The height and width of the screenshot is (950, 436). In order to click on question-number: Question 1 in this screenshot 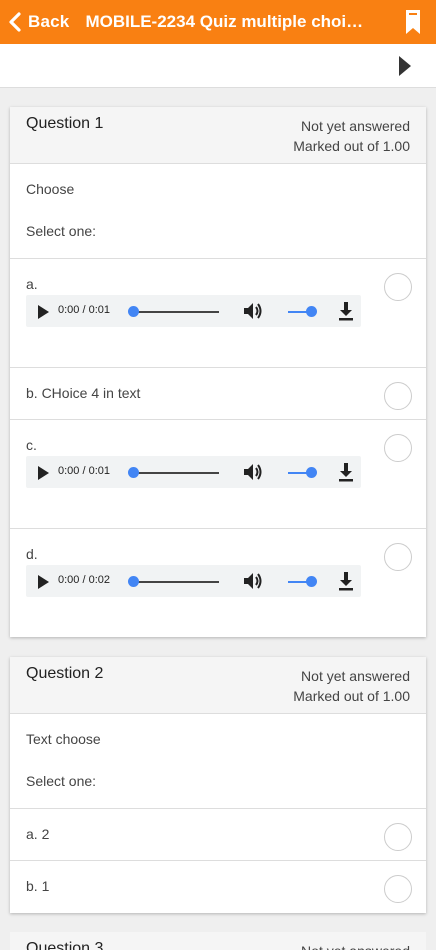, I will do `click(65, 123)`.